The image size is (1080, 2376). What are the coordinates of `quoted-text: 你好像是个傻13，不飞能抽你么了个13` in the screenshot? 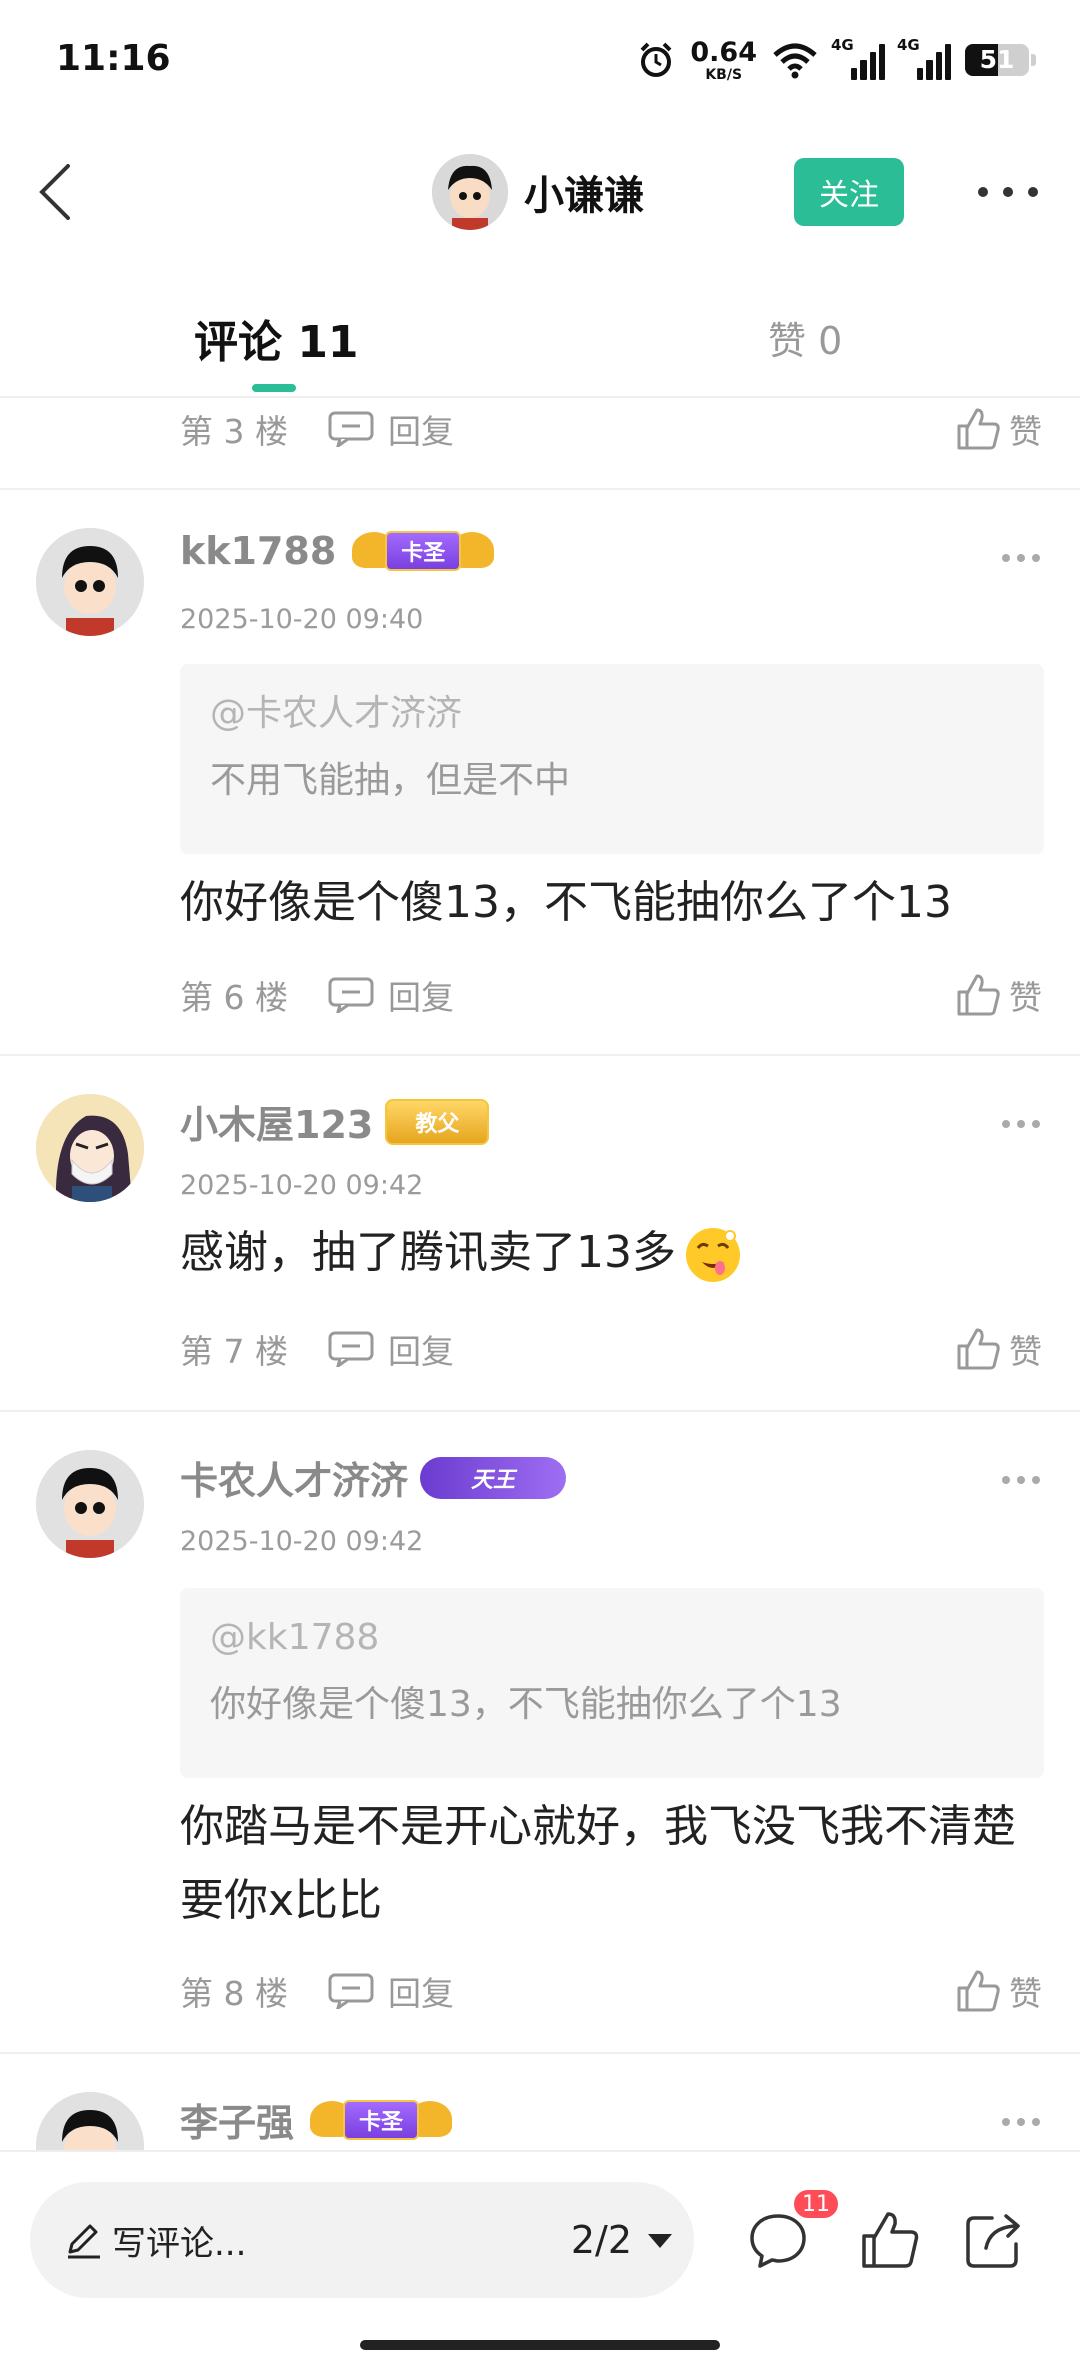 It's located at (526, 1704).